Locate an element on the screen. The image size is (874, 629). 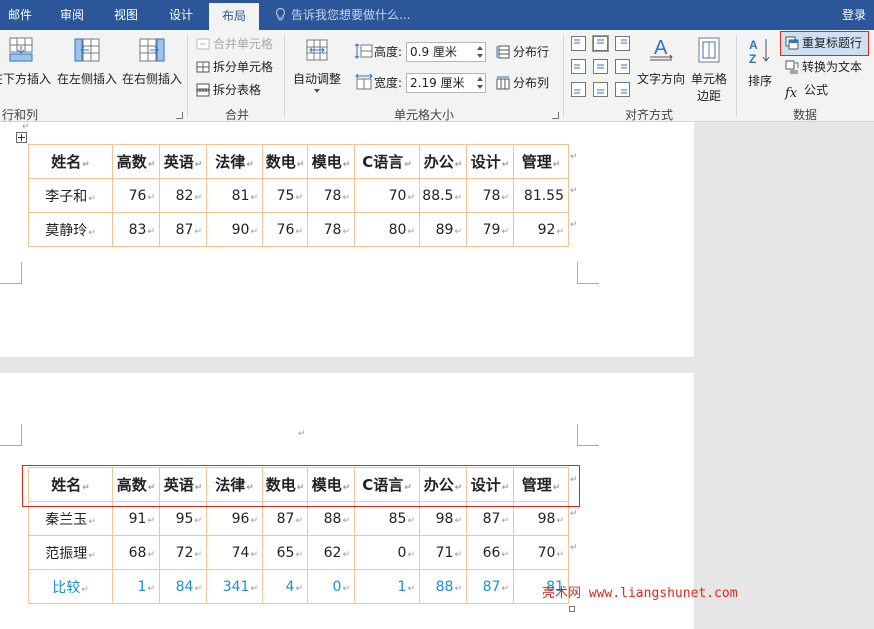
formula-button: fx 公式 is located at coordinates (806, 90).